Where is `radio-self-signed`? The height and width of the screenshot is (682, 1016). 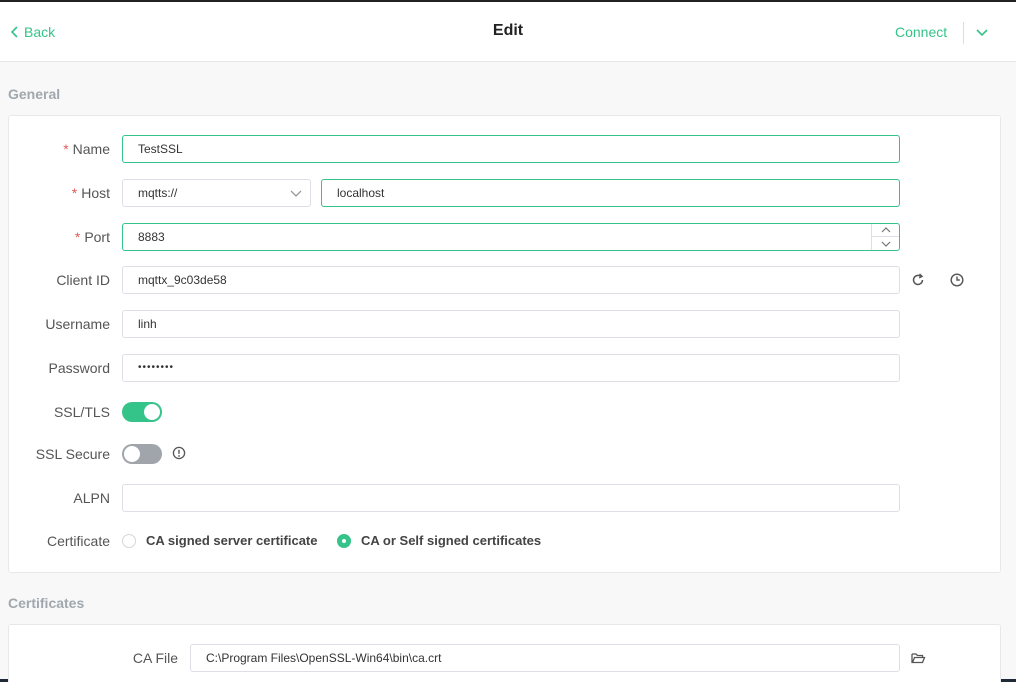
radio-self-signed is located at coordinates (344, 541).